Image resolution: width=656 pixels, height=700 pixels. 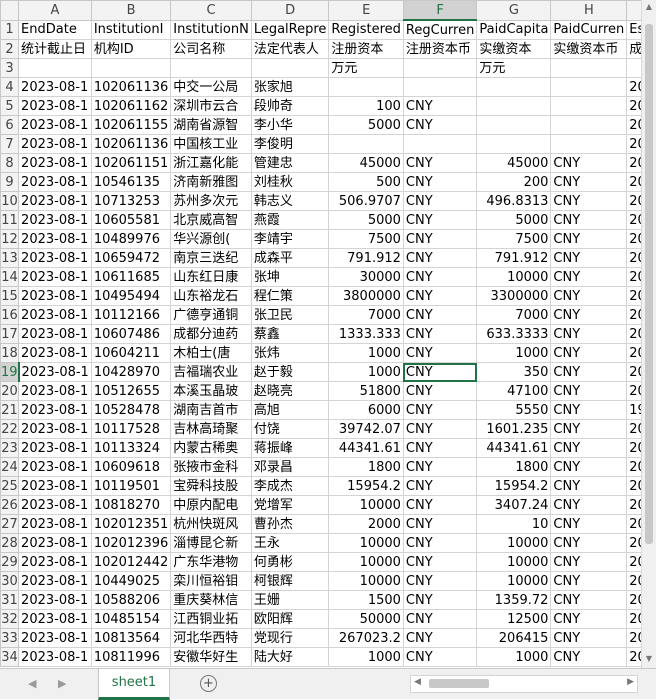 What do you see at coordinates (290, 11) in the screenshot?
I see `column-header-D: D` at bounding box center [290, 11].